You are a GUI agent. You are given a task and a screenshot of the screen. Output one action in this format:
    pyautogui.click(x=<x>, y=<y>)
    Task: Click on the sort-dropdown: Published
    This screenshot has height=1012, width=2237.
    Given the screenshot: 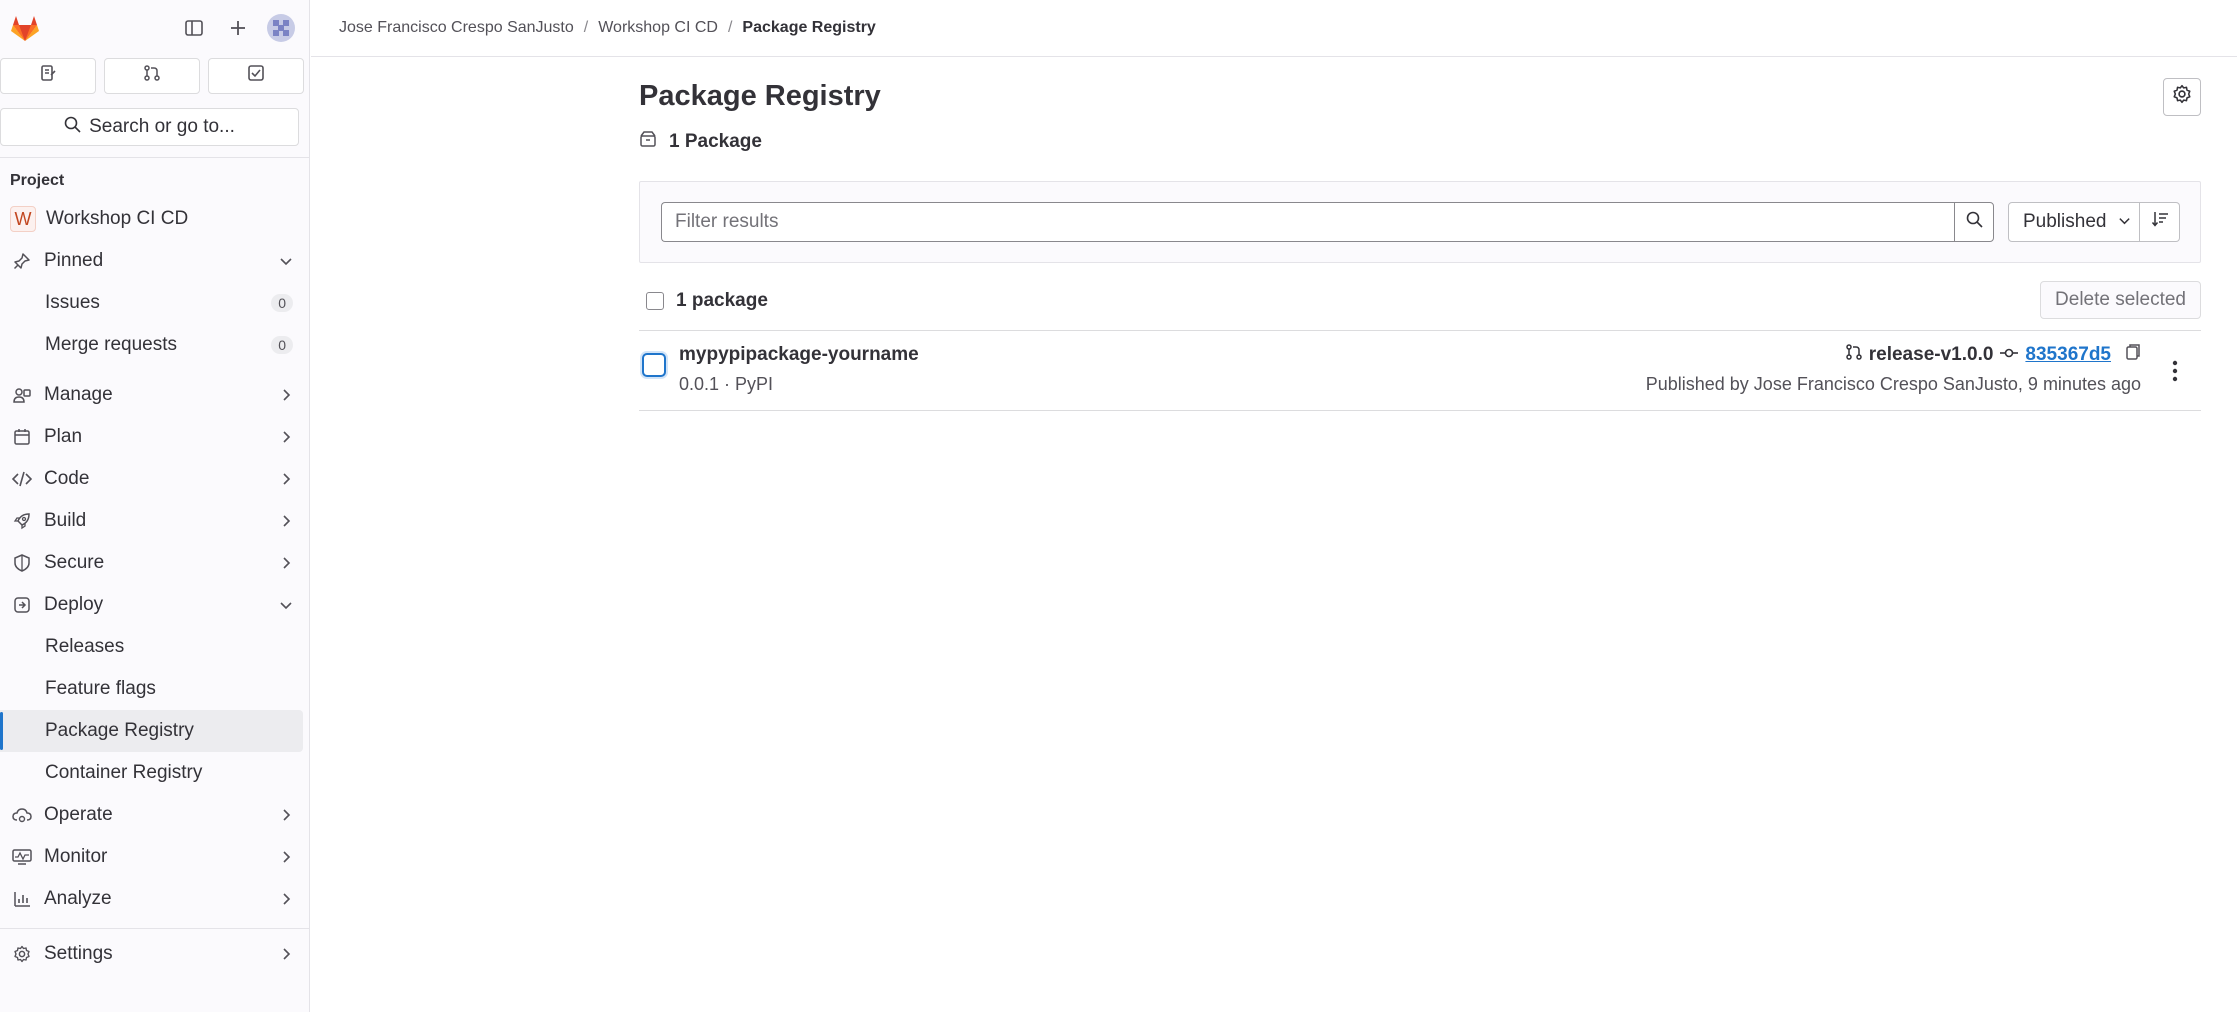 What is the action you would take?
    pyautogui.click(x=2074, y=222)
    